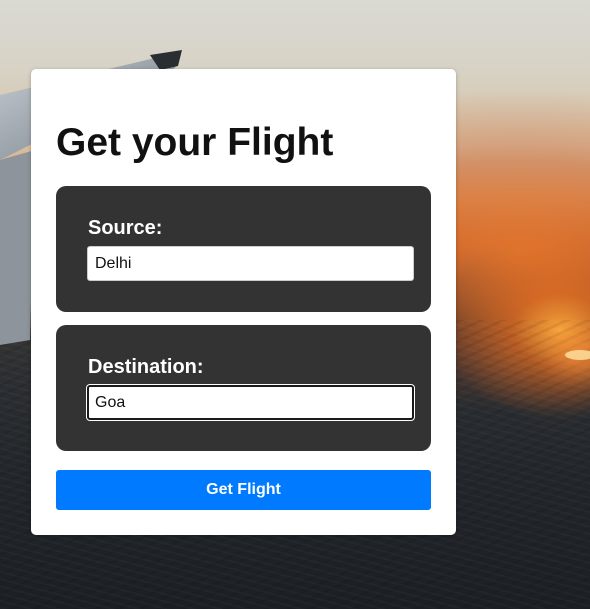 This screenshot has width=590, height=609. I want to click on destination-input, so click(250, 402).